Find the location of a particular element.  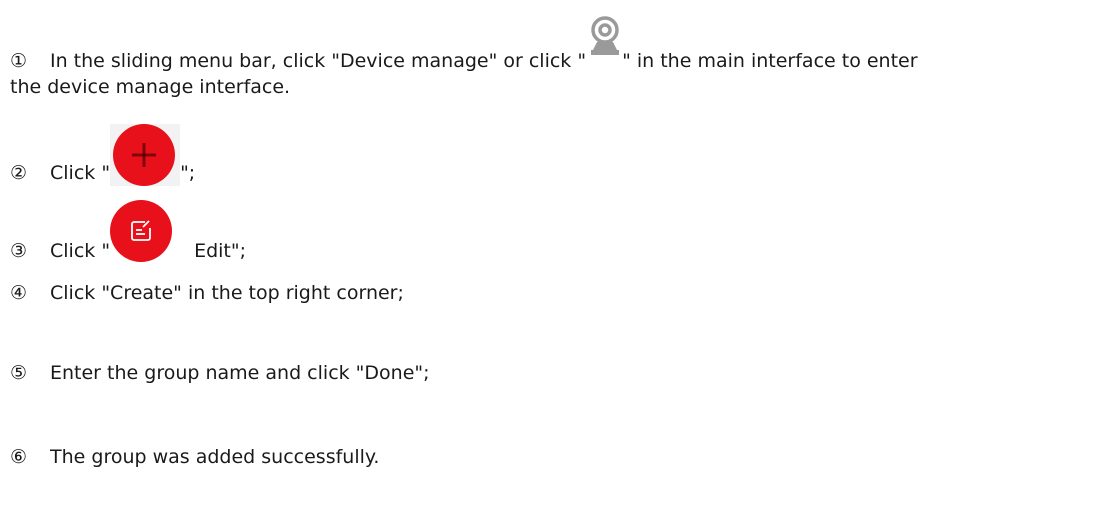

plus-icon is located at coordinates (145, 155).